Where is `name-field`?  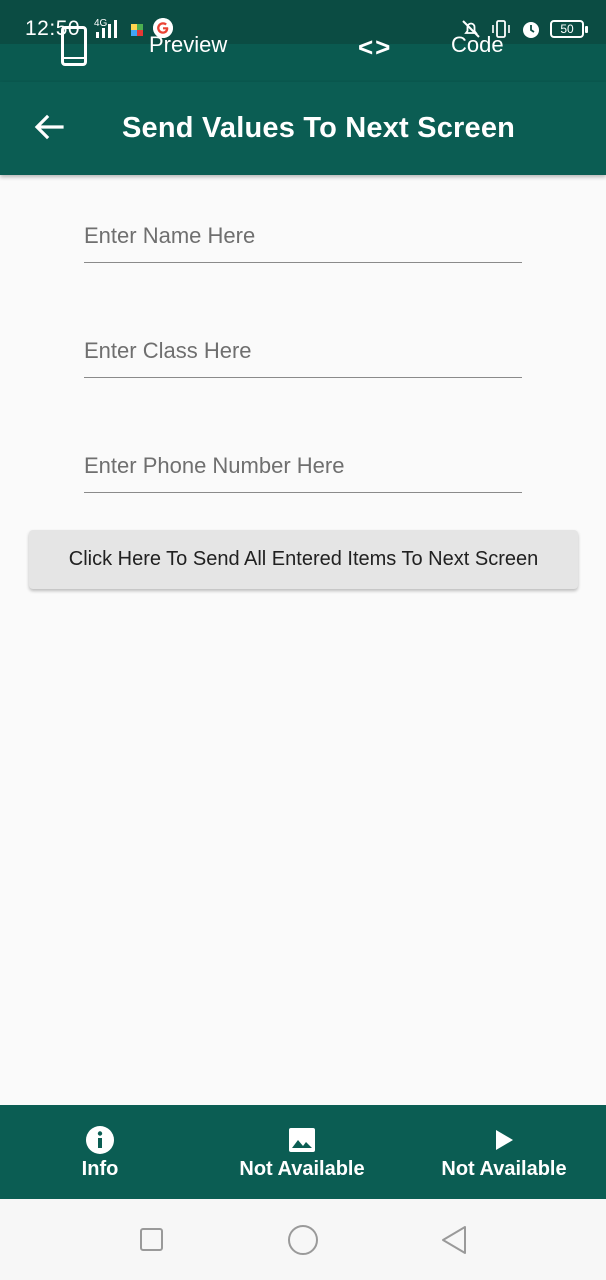 name-field is located at coordinates (303, 240).